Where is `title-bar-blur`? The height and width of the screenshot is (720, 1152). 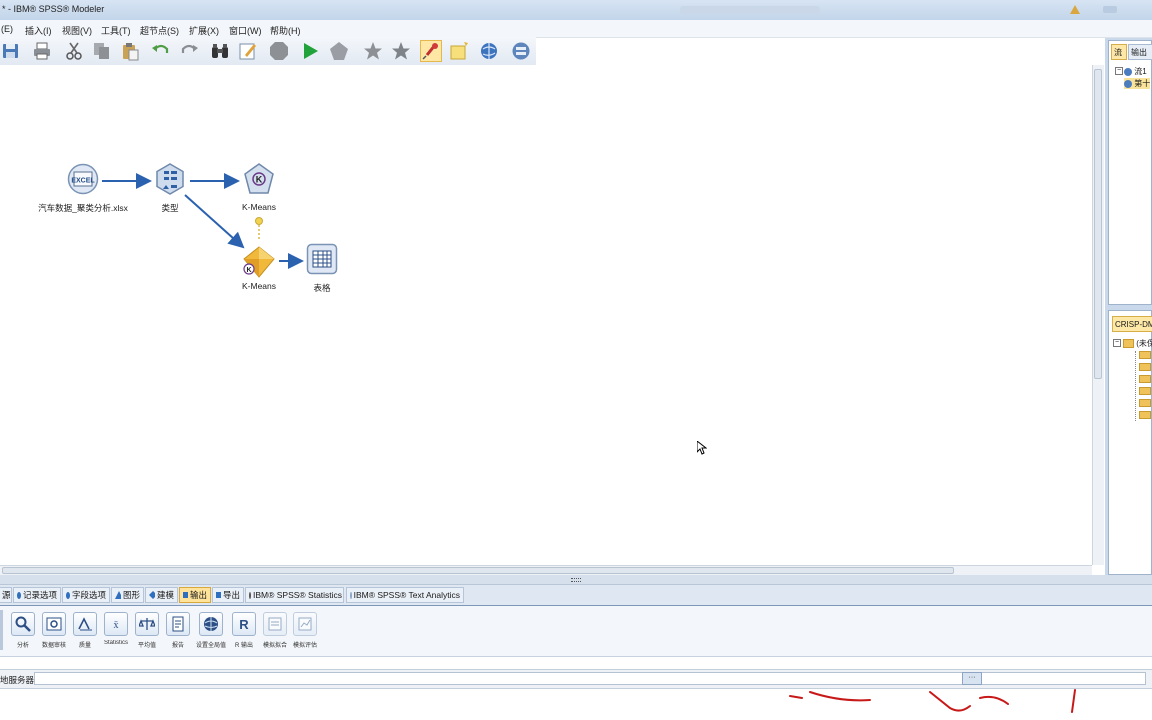 title-bar-blur is located at coordinates (750, 10).